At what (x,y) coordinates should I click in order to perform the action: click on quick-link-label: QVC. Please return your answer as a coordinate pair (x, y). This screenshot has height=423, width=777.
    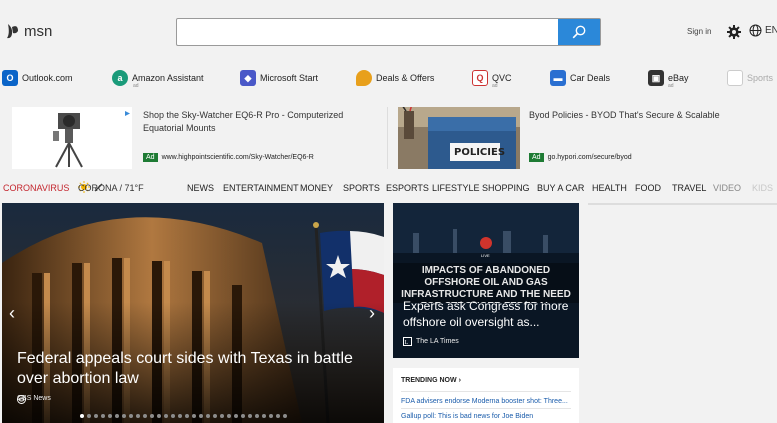
    Looking at the image, I should click on (502, 78).